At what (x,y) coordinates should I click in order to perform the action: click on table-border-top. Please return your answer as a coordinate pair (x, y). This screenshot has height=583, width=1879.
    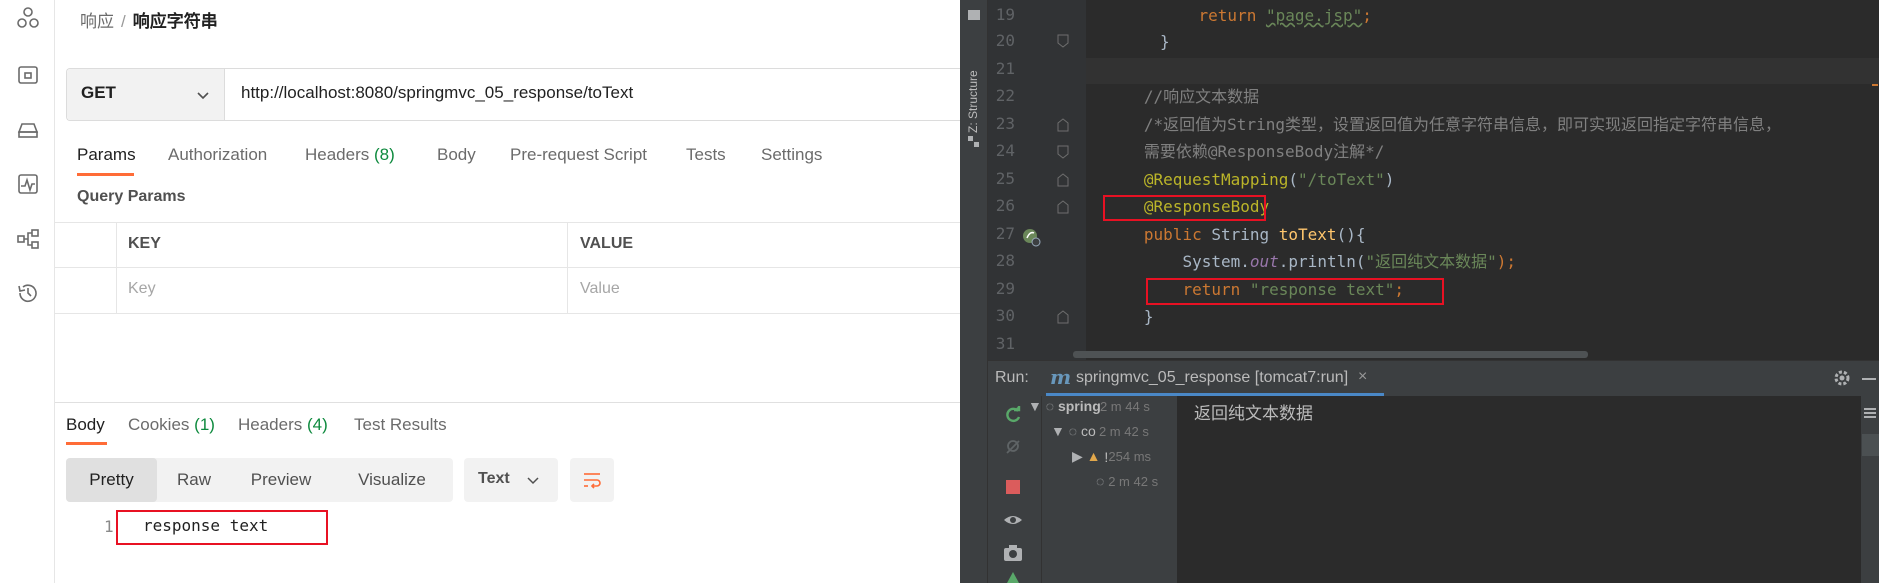
    Looking at the image, I should click on (507, 222).